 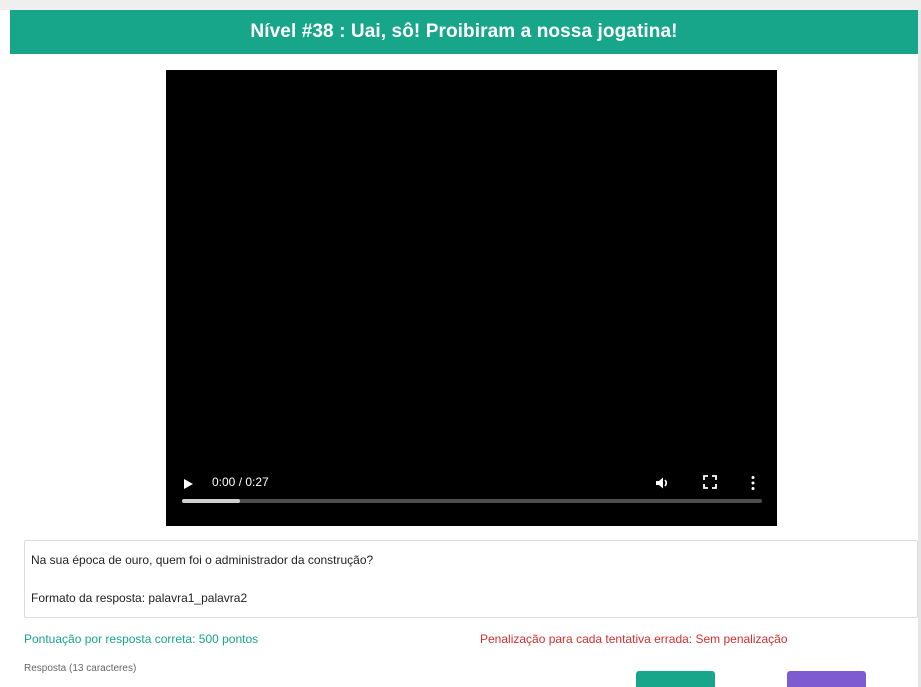 I want to click on volume-icon, so click(x=662, y=483).